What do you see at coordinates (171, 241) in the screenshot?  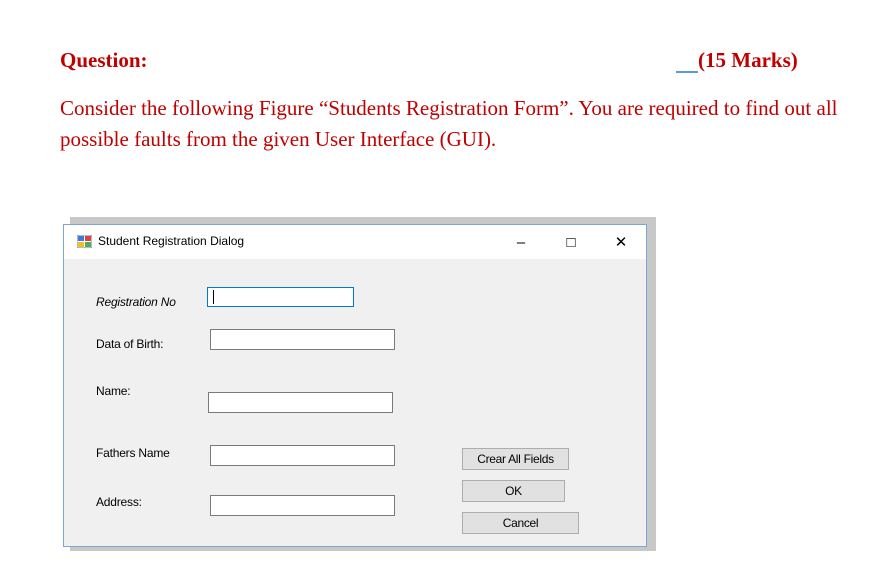 I see `dialog-title: Student Registration Dialog` at bounding box center [171, 241].